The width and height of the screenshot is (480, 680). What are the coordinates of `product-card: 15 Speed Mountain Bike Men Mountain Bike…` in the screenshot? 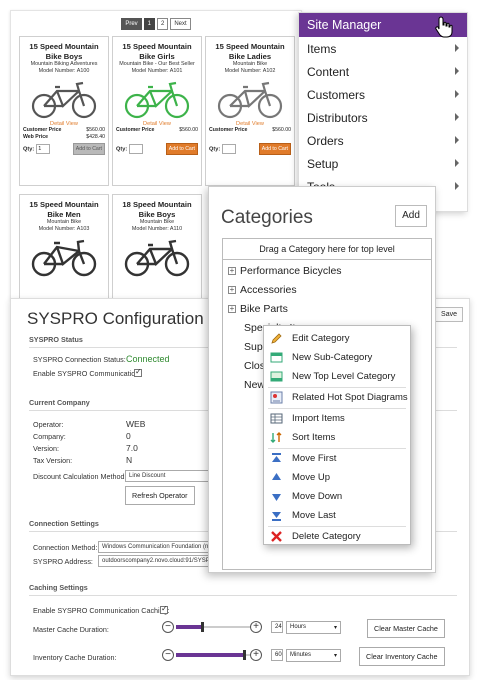 It's located at (64, 246).